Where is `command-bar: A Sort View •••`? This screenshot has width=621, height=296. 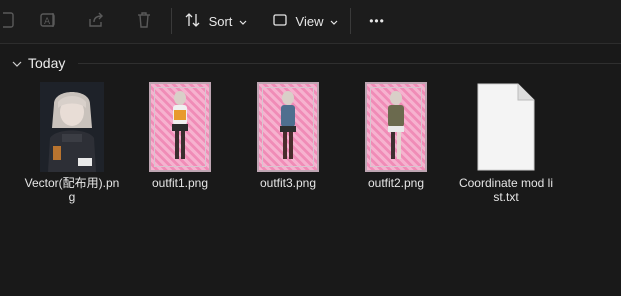
command-bar: A Sort View ••• is located at coordinates (310, 22).